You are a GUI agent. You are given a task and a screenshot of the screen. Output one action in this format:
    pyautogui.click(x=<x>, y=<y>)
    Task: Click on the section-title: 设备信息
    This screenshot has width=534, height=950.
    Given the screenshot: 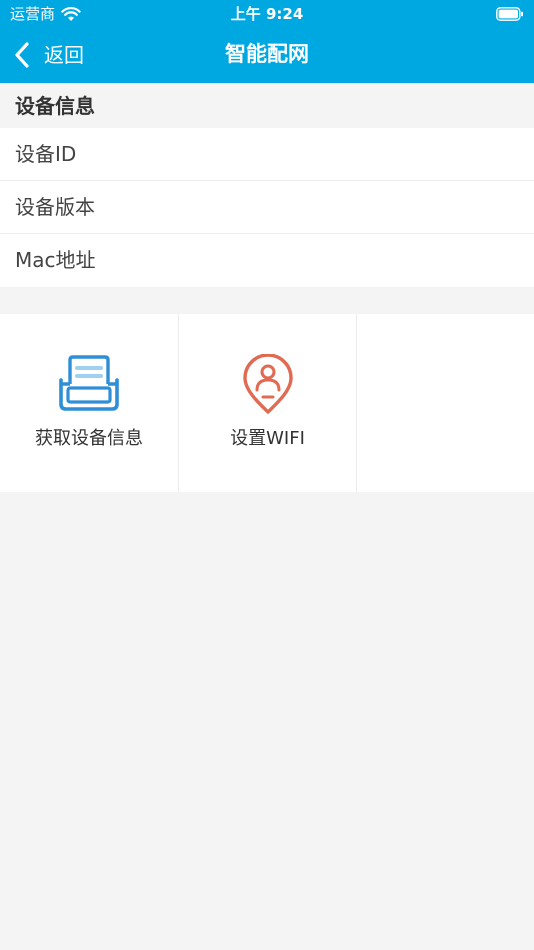 What is the action you would take?
    pyautogui.click(x=55, y=106)
    